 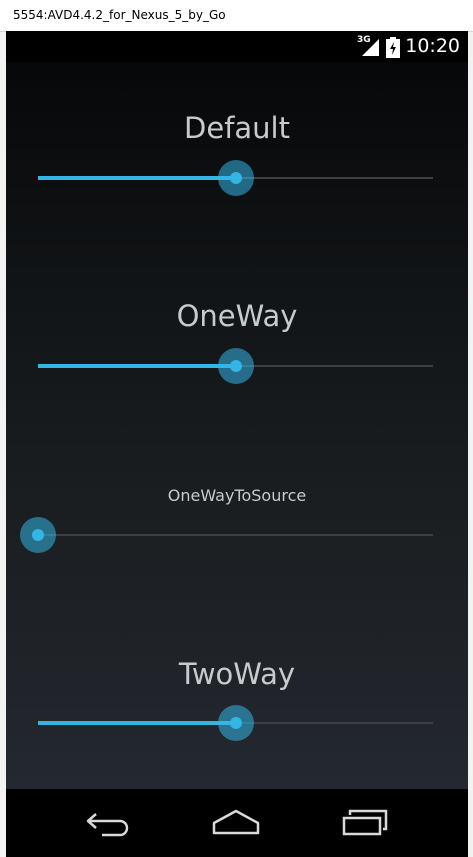 I want to click on slider-twoway, so click(x=235, y=723).